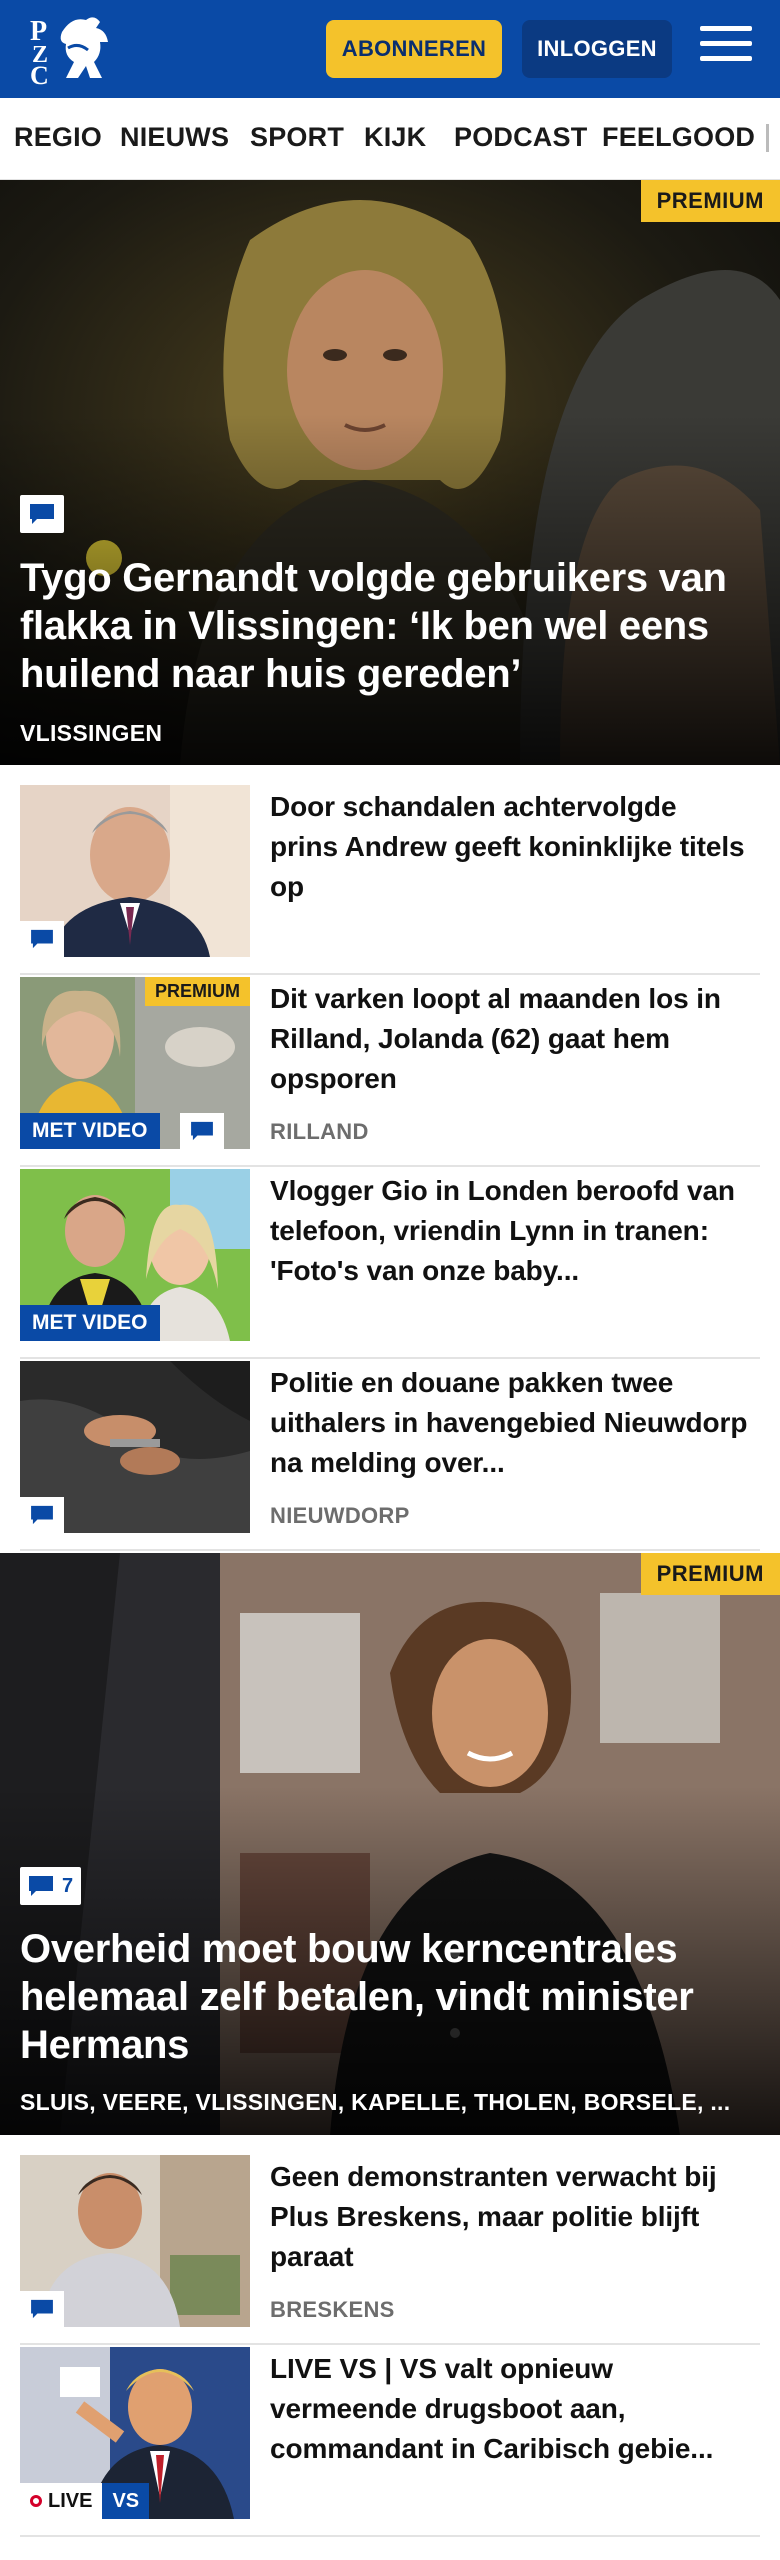  I want to click on nav-item-nieuws: NIEUWS, so click(174, 137).